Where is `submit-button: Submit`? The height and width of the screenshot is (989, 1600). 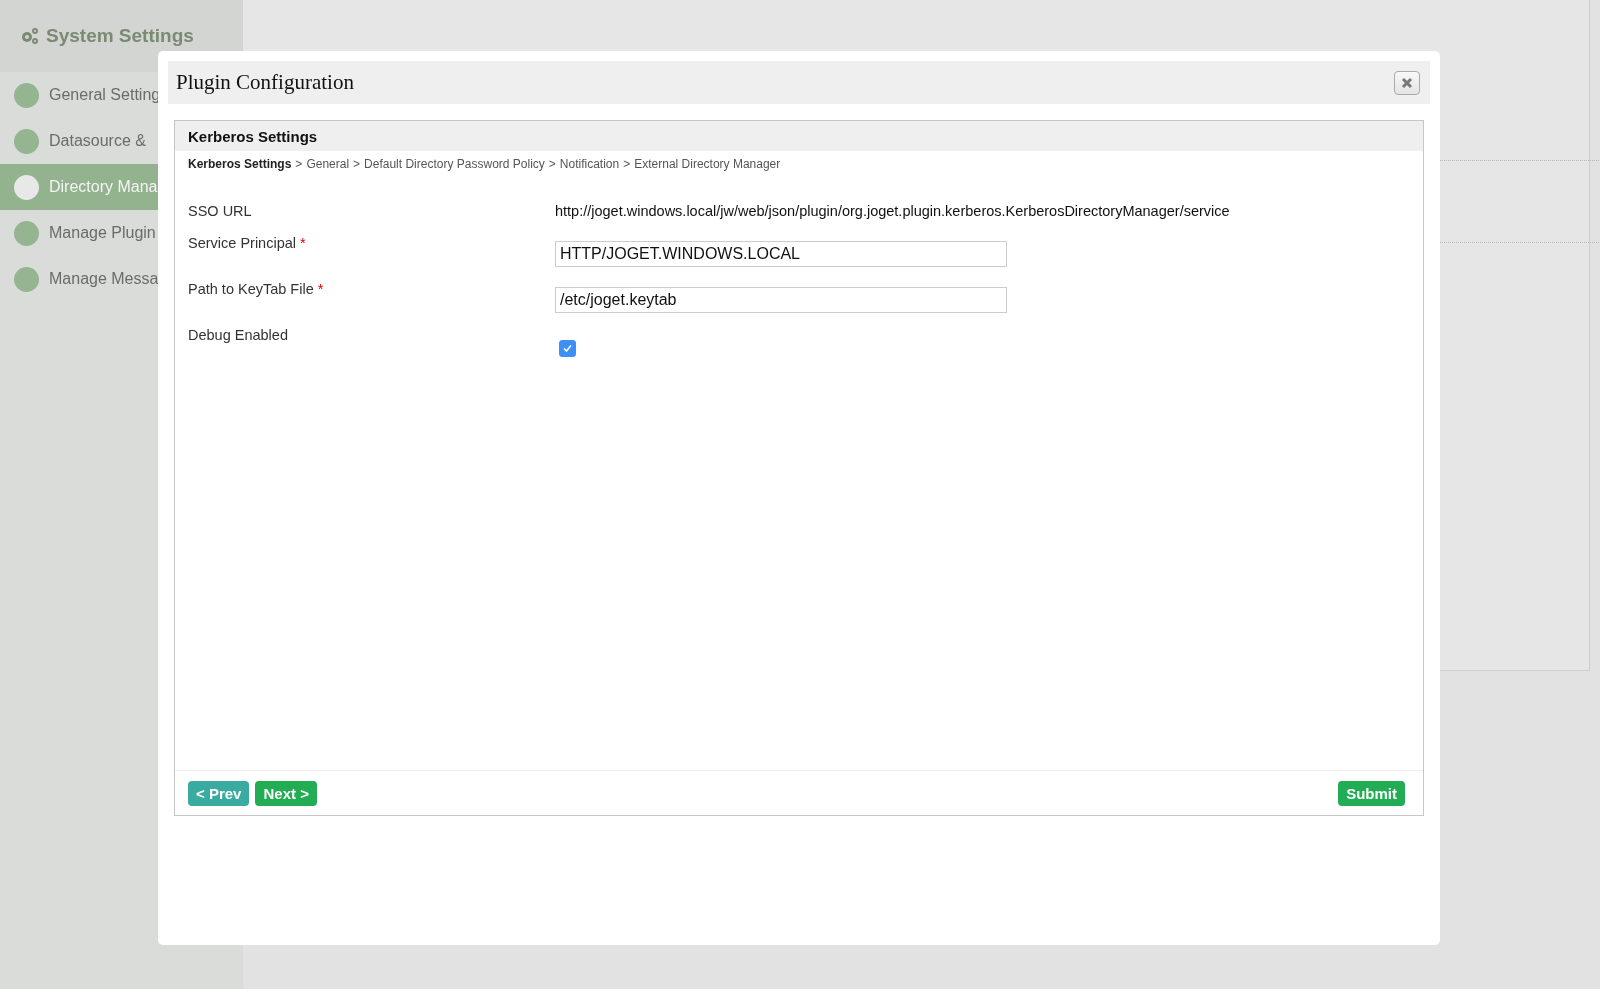 submit-button: Submit is located at coordinates (1371, 793).